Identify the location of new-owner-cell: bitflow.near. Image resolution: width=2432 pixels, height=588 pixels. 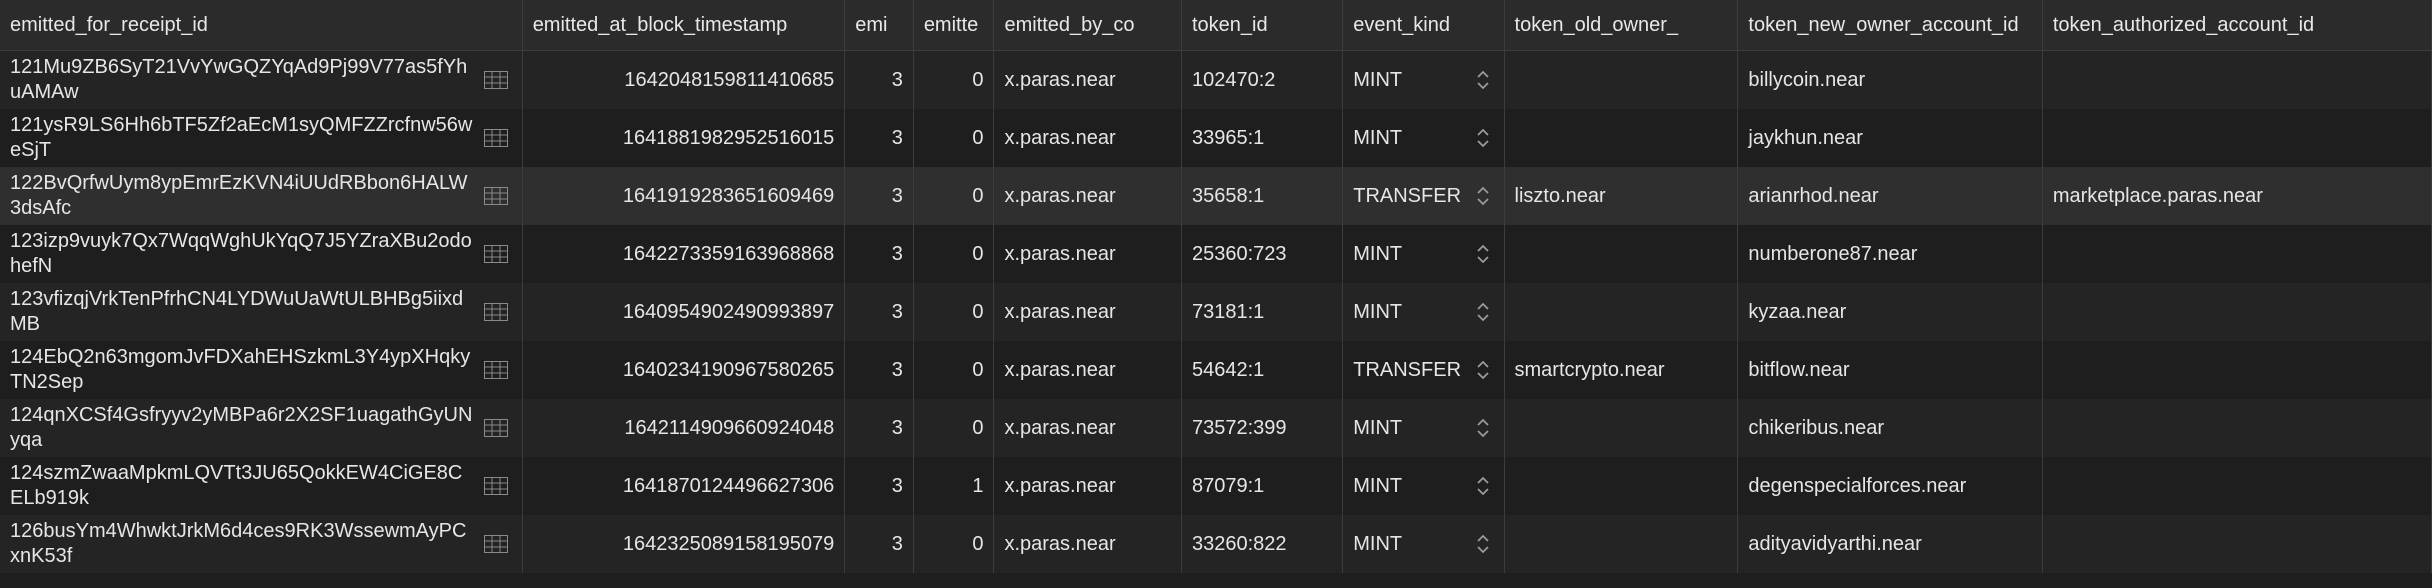
(1890, 370).